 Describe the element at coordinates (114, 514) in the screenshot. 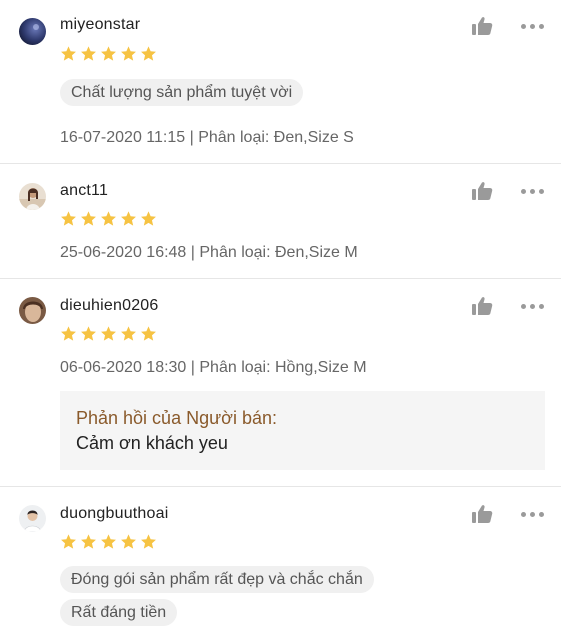

I see `username: duongbuuthoai` at that location.